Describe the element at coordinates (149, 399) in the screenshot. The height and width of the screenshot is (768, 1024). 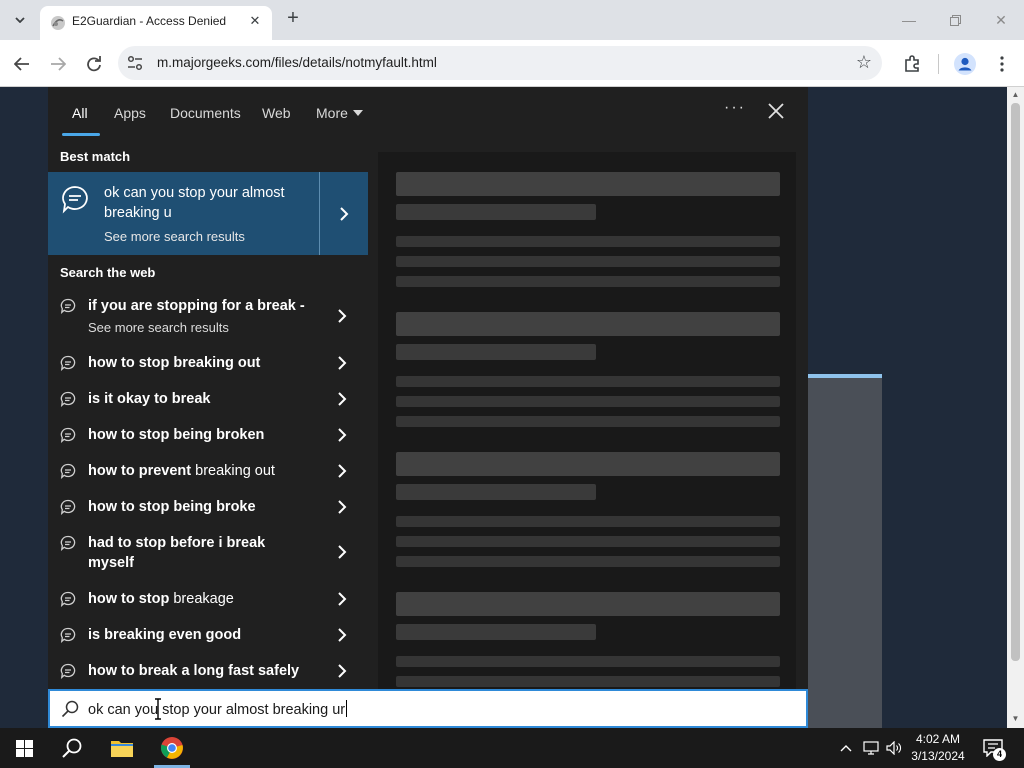
I see `web-result-text: is it okay to break` at that location.